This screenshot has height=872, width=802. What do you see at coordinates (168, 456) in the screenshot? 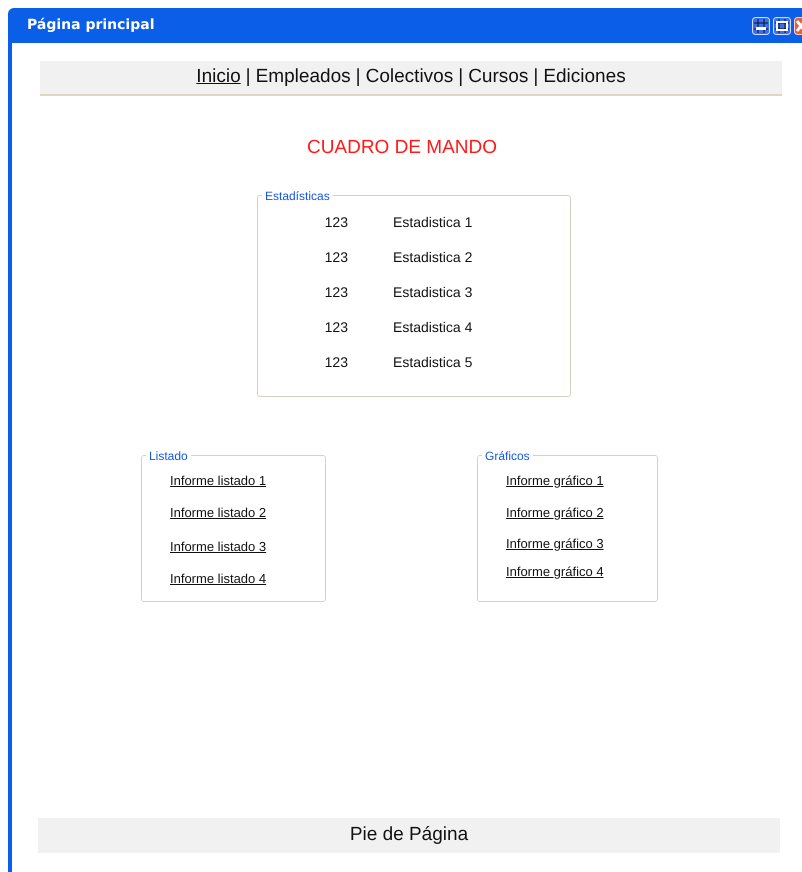
I see `group-title: Listado` at bounding box center [168, 456].